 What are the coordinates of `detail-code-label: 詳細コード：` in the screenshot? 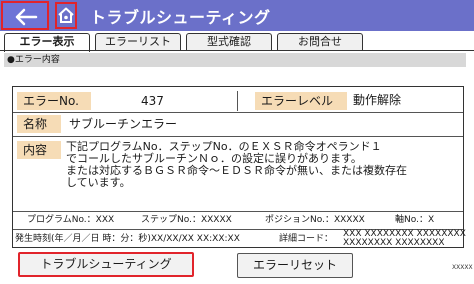 It's located at (306, 239).